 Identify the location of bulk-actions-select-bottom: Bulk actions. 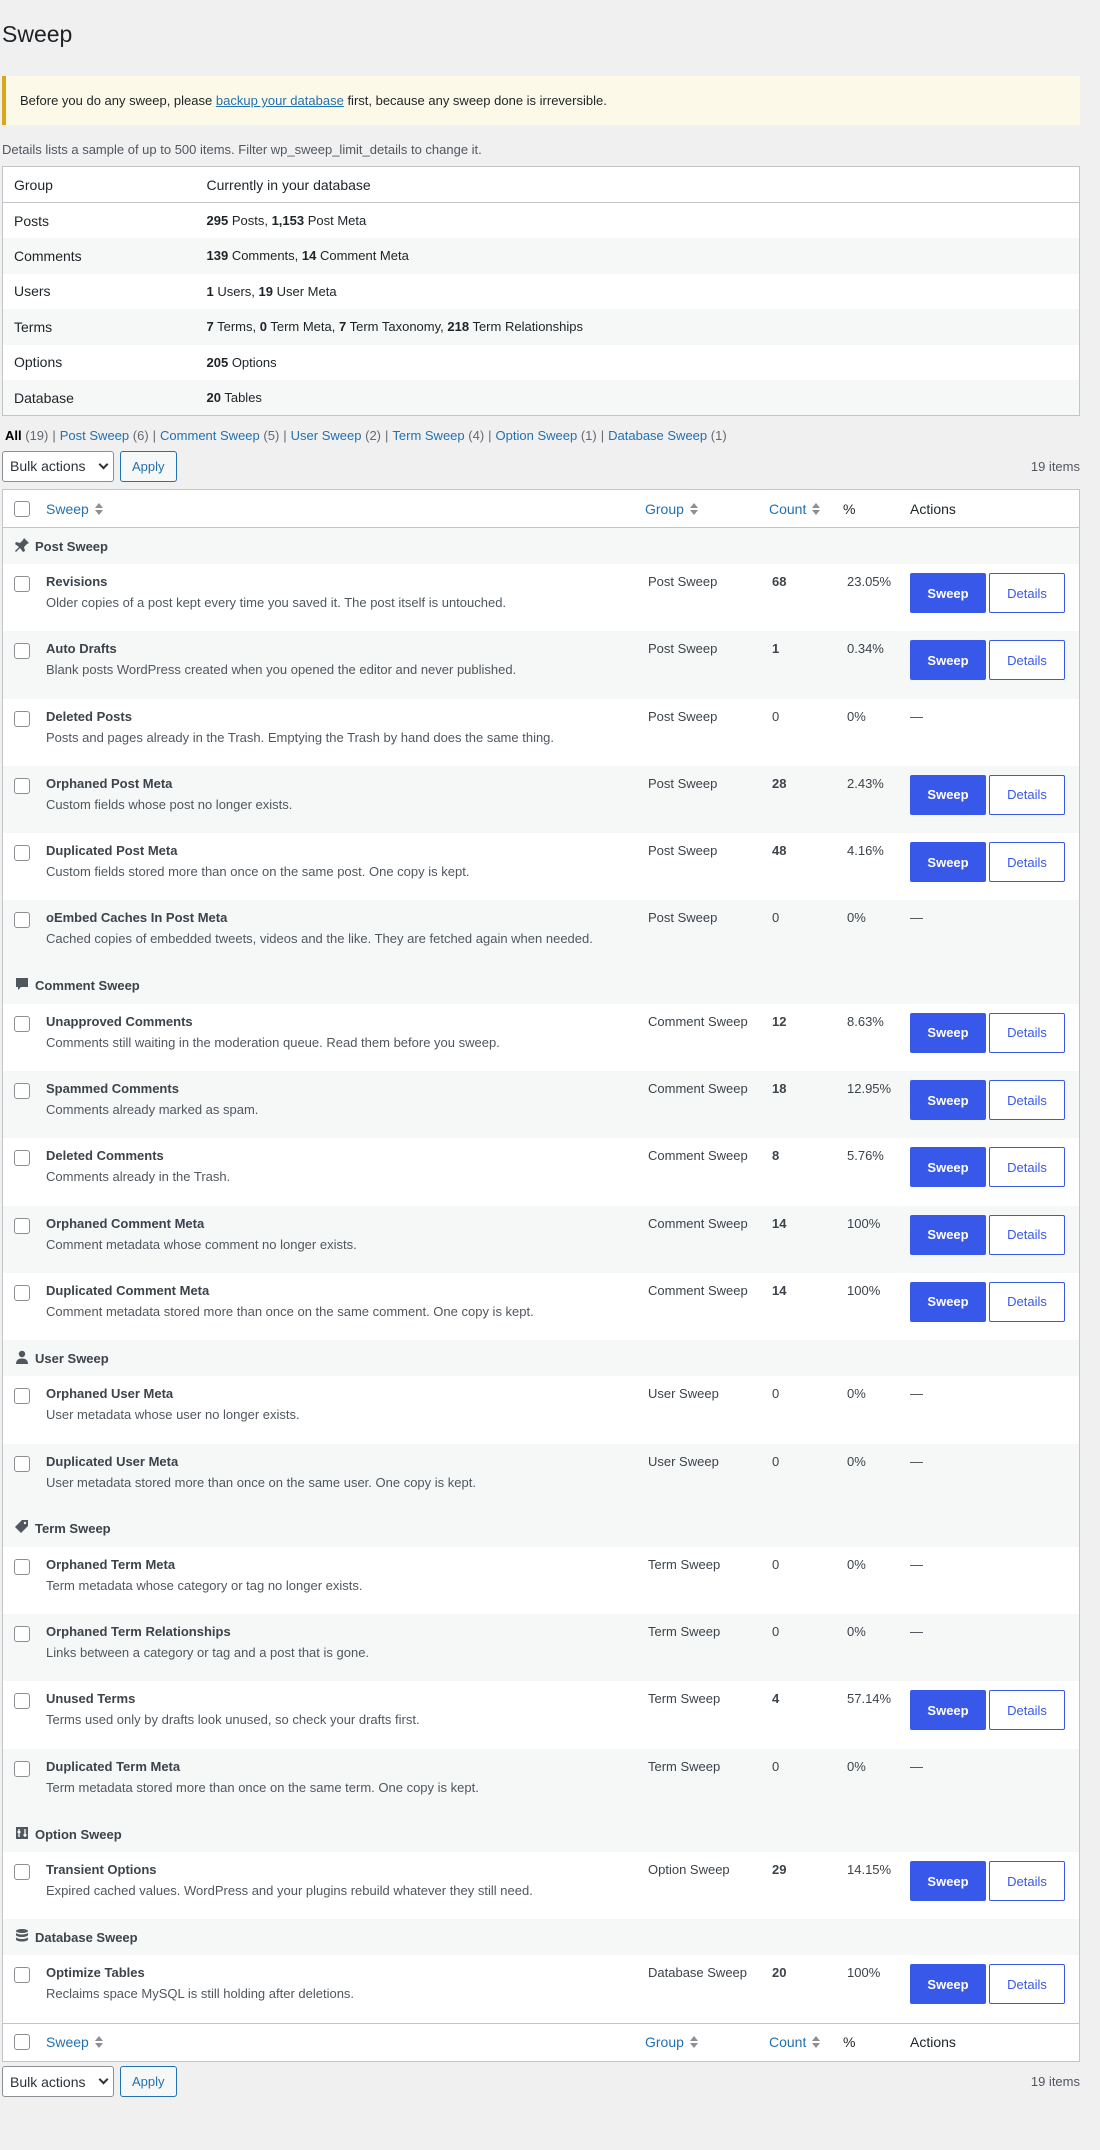
(58, 2082).